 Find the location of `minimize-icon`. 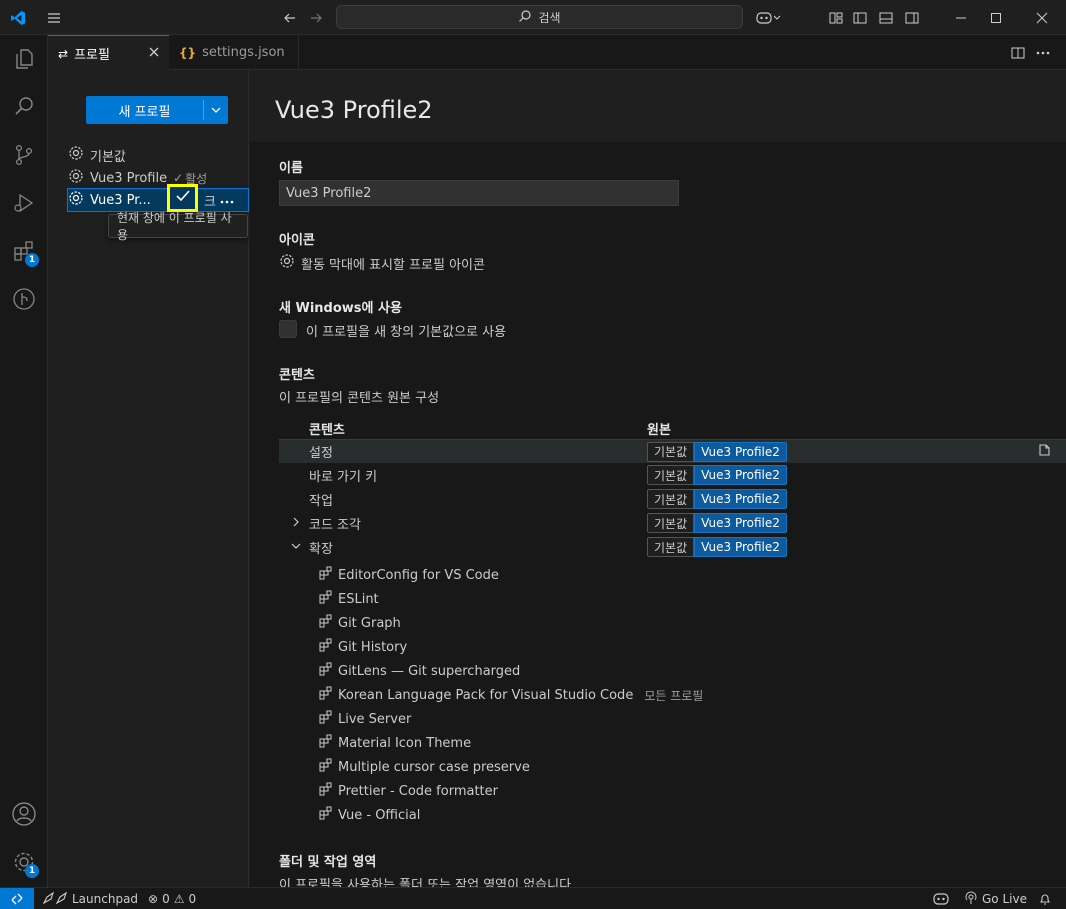

minimize-icon is located at coordinates (961, 17).